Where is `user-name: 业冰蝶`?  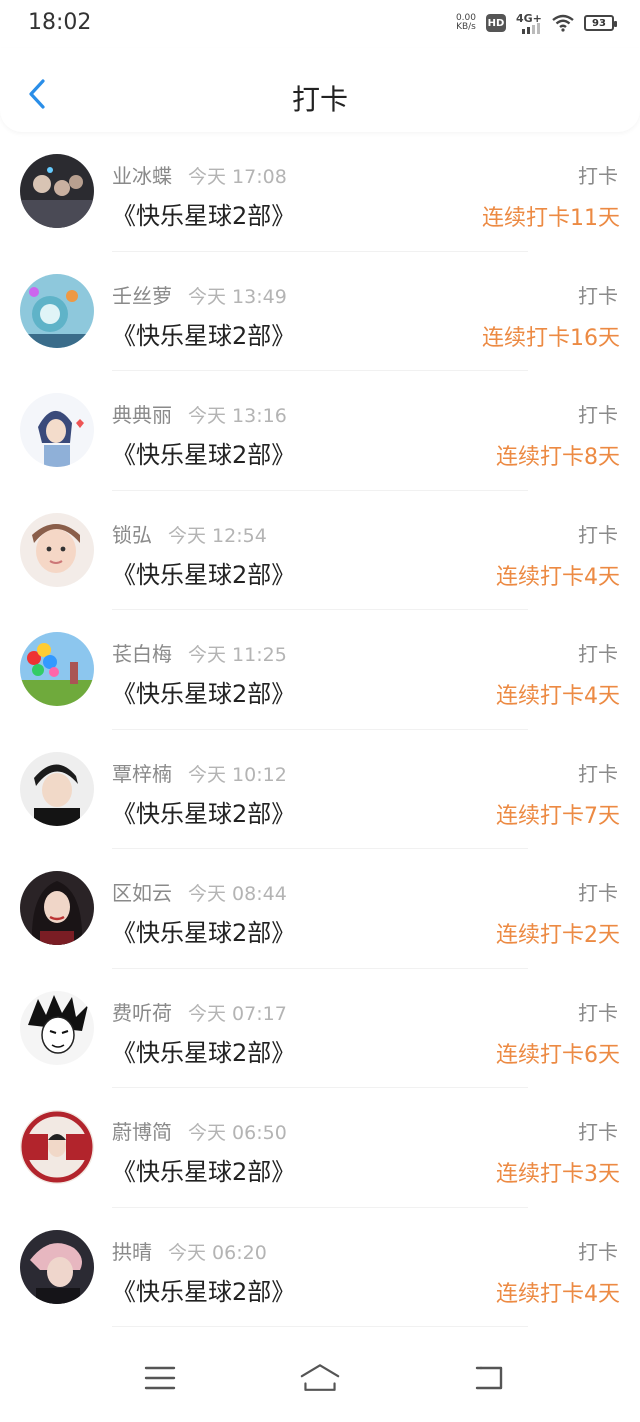 user-name: 业冰蝶 is located at coordinates (142, 176).